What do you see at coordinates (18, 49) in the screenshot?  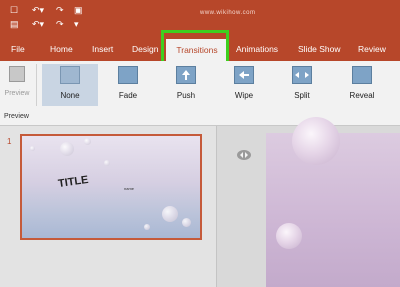 I see `tab-file: File` at bounding box center [18, 49].